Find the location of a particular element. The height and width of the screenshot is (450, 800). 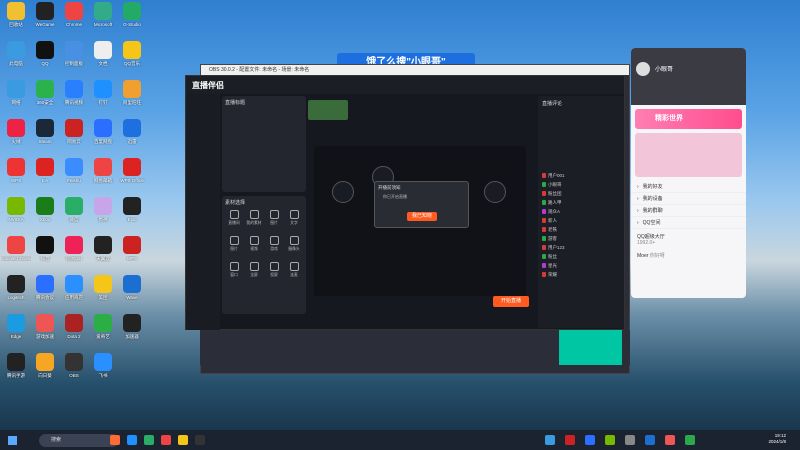

tool-item: 视频 is located at coordinates (254, 244).